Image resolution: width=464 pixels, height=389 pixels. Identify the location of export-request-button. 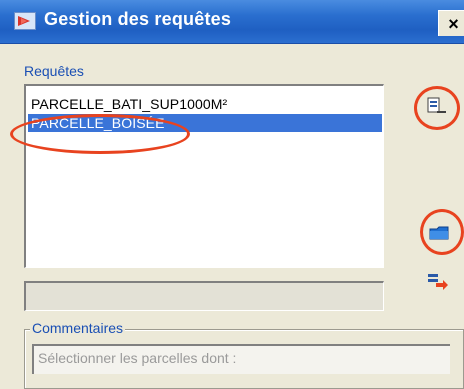
(437, 281).